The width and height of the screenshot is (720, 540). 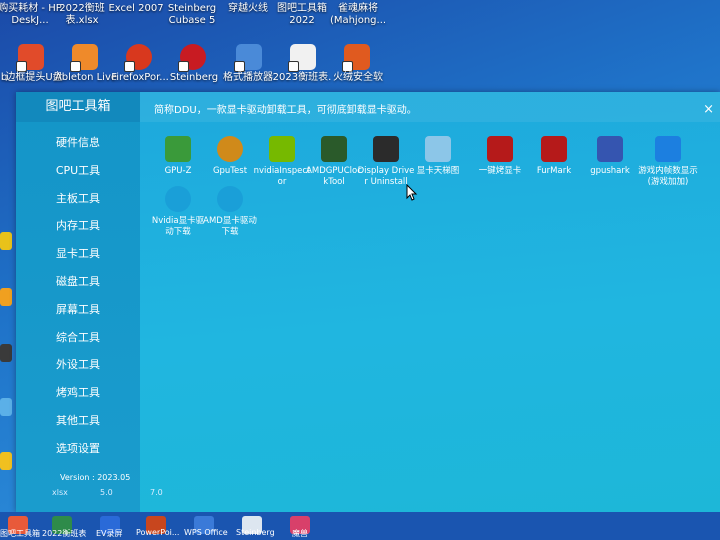 I want to click on video-player-icon, so click(x=248, y=58).